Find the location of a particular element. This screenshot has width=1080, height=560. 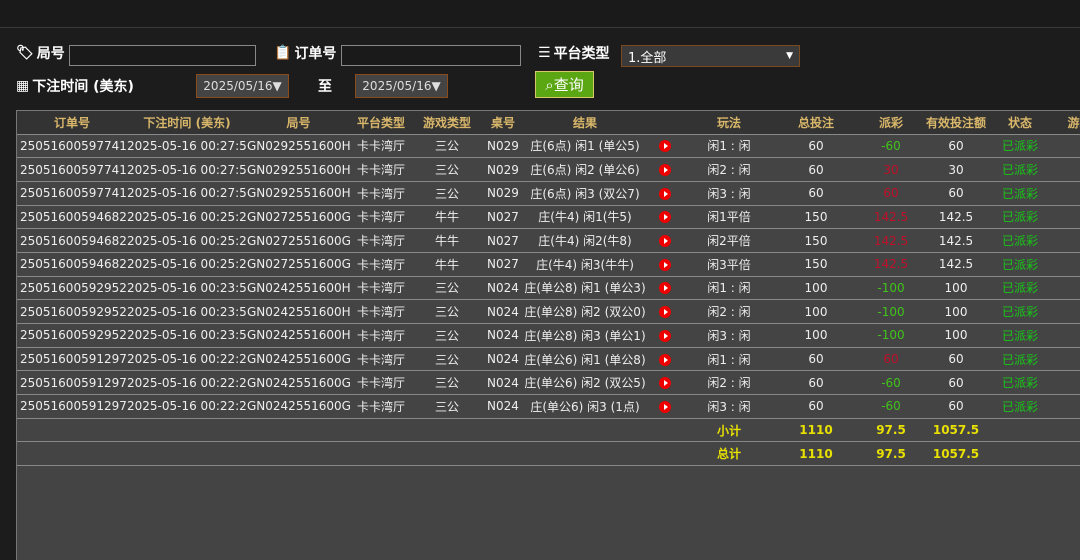

search-icon: ⌕ is located at coordinates (549, 84).